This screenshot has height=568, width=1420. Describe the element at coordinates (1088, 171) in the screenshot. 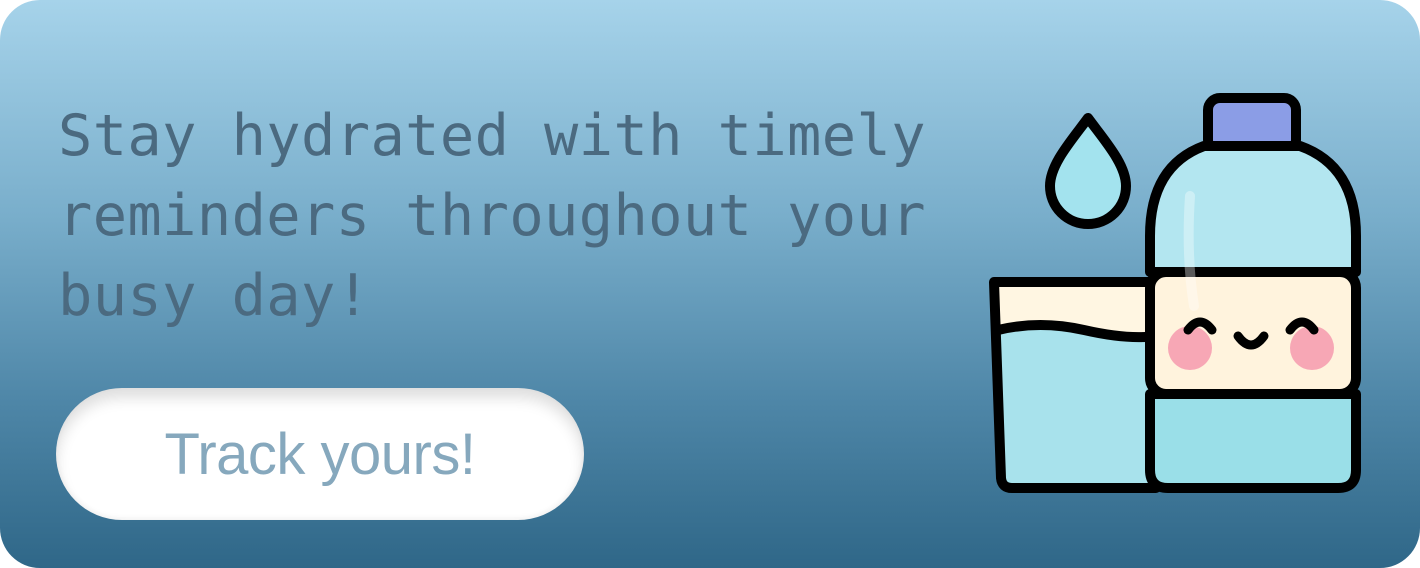

I see `water-drop-icon` at that location.